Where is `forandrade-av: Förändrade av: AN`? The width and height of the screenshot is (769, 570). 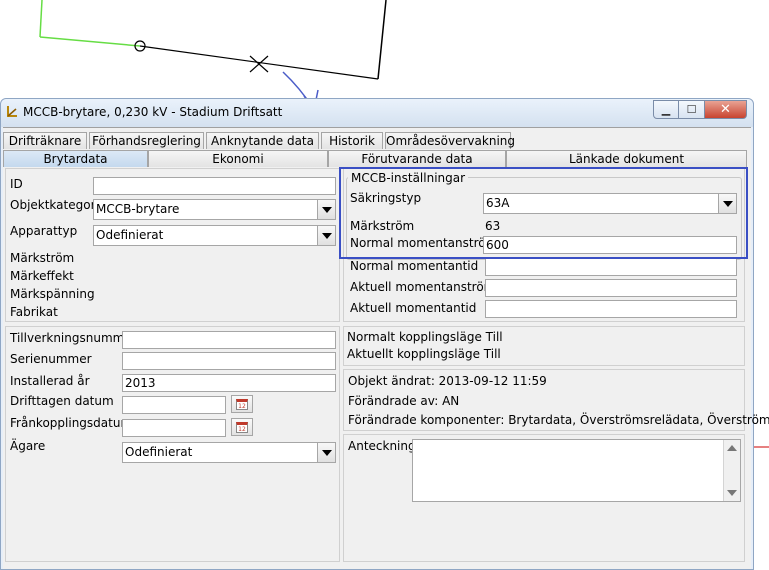 forandrade-av: Förändrade av: AN is located at coordinates (404, 401).